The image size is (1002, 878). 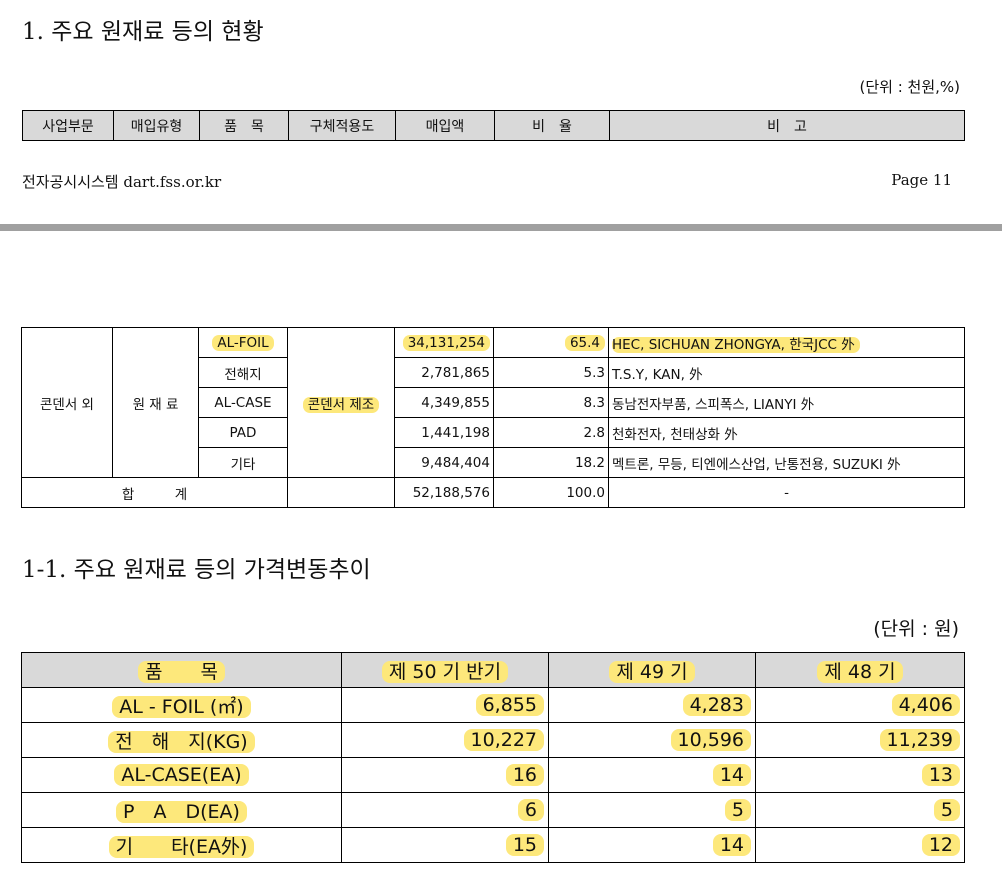 I want to click on price-49-cell: 5, so click(x=652, y=810).